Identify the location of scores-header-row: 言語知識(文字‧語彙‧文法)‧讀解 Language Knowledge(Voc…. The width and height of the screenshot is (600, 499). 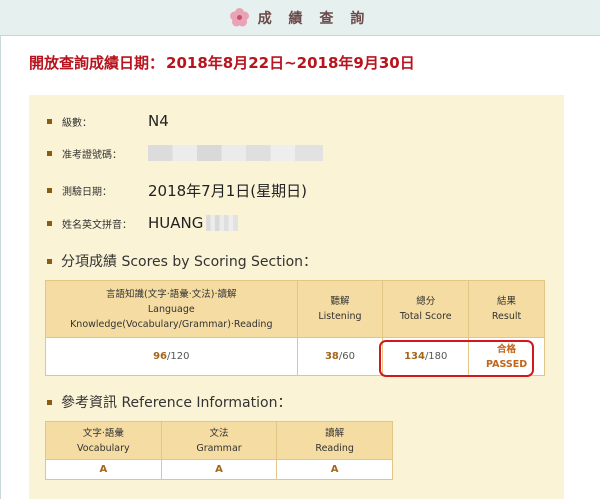
(295, 309).